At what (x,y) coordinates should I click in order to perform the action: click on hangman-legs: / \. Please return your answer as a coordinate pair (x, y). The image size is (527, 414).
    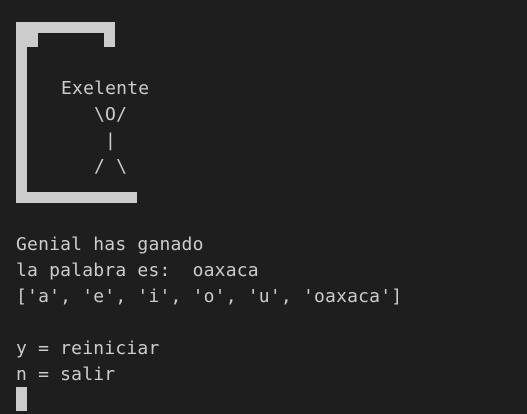
    Looking at the image, I should click on (111, 166).